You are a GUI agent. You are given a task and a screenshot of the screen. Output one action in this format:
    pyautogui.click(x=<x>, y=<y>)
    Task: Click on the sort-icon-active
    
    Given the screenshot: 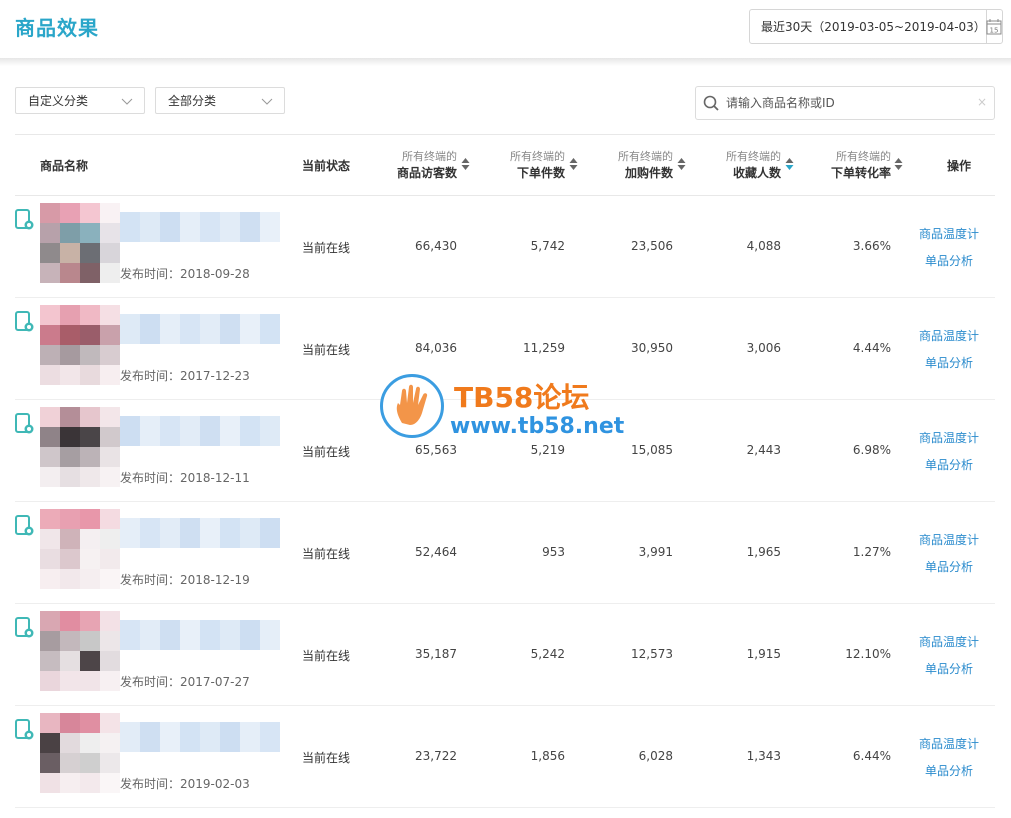 What is the action you would take?
    pyautogui.click(x=789, y=164)
    